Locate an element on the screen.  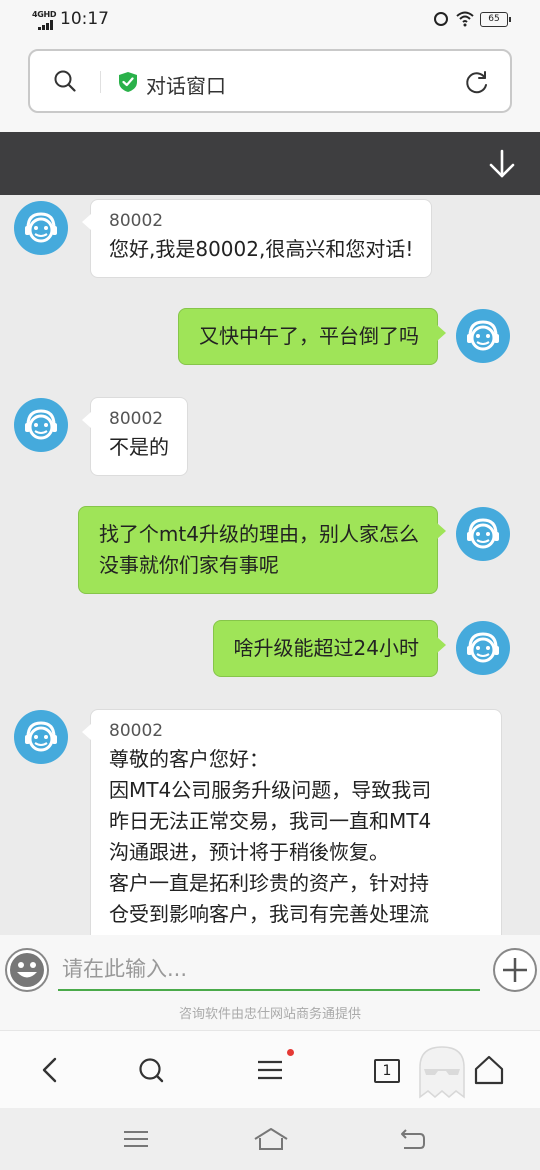
browser-header: 对话窗口 is located at coordinates (270, 86).